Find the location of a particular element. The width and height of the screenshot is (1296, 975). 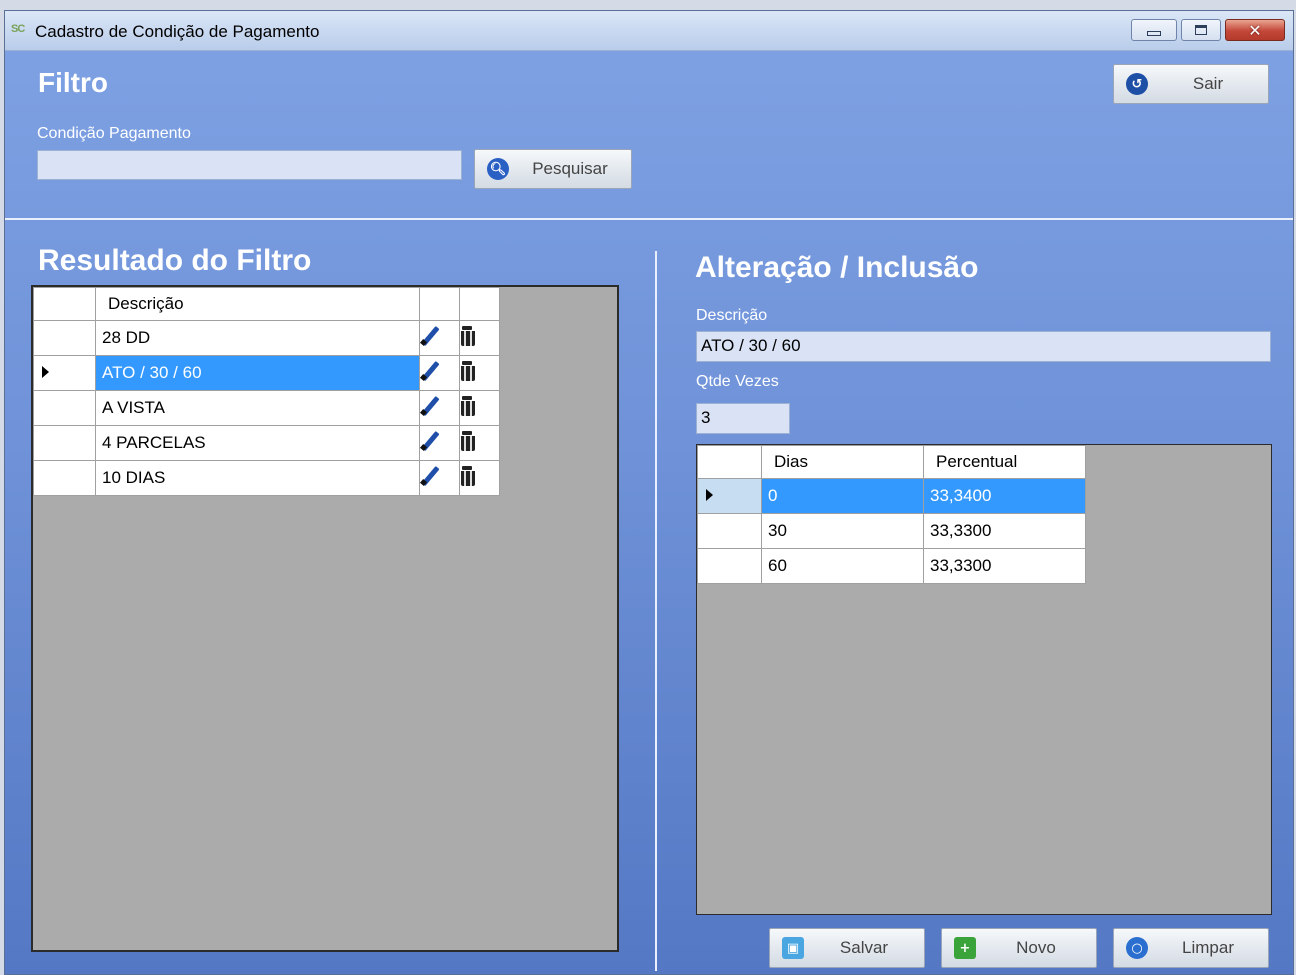

minimize-icon is located at coordinates (1154, 33).